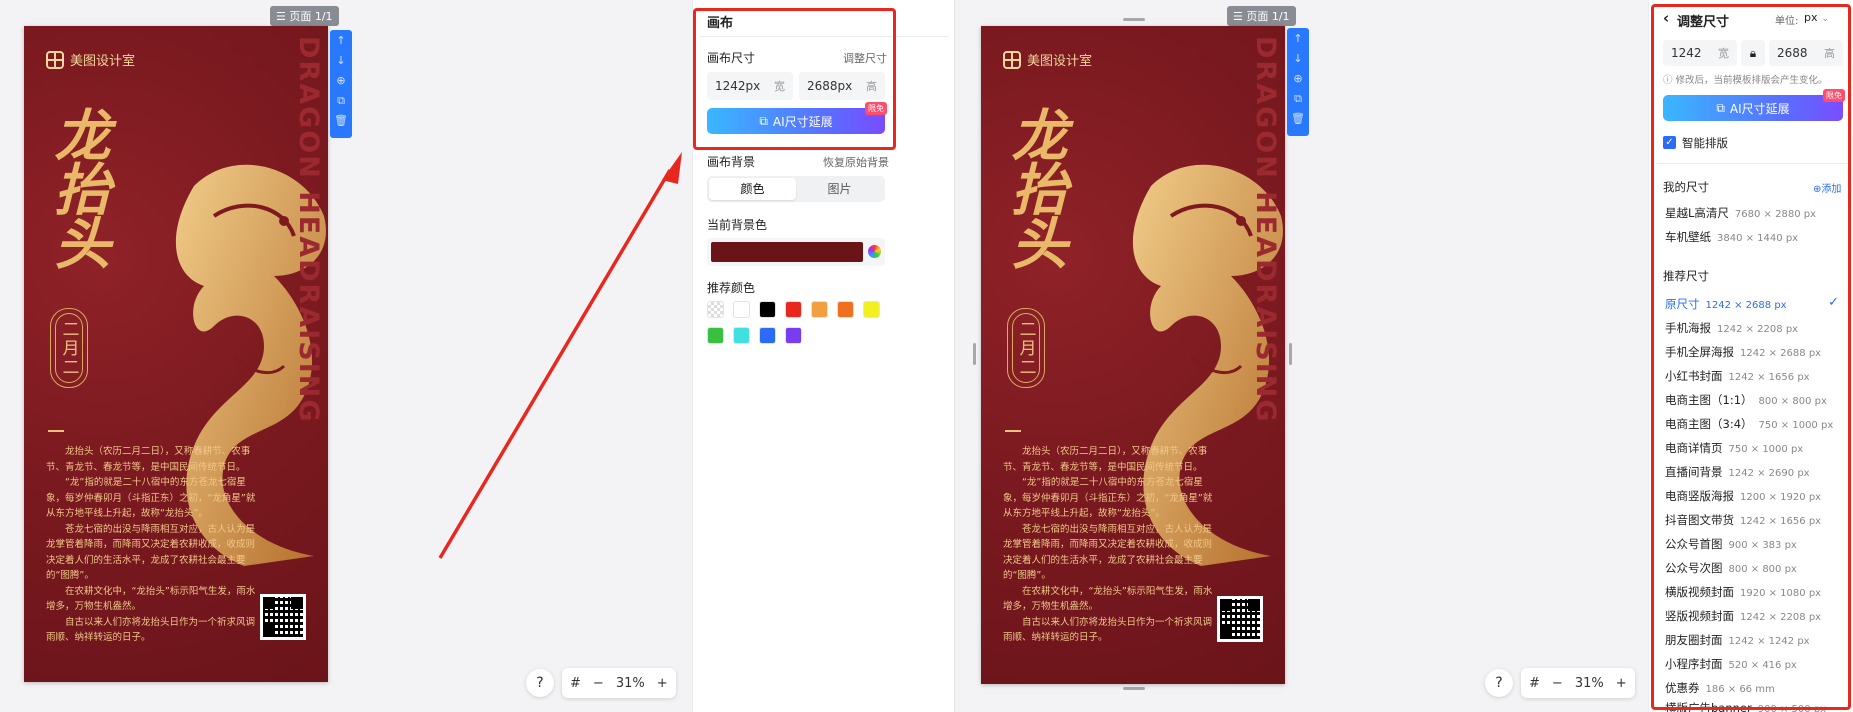 The image size is (1853, 712). What do you see at coordinates (715, 309) in the screenshot?
I see `swatch-transparent` at bounding box center [715, 309].